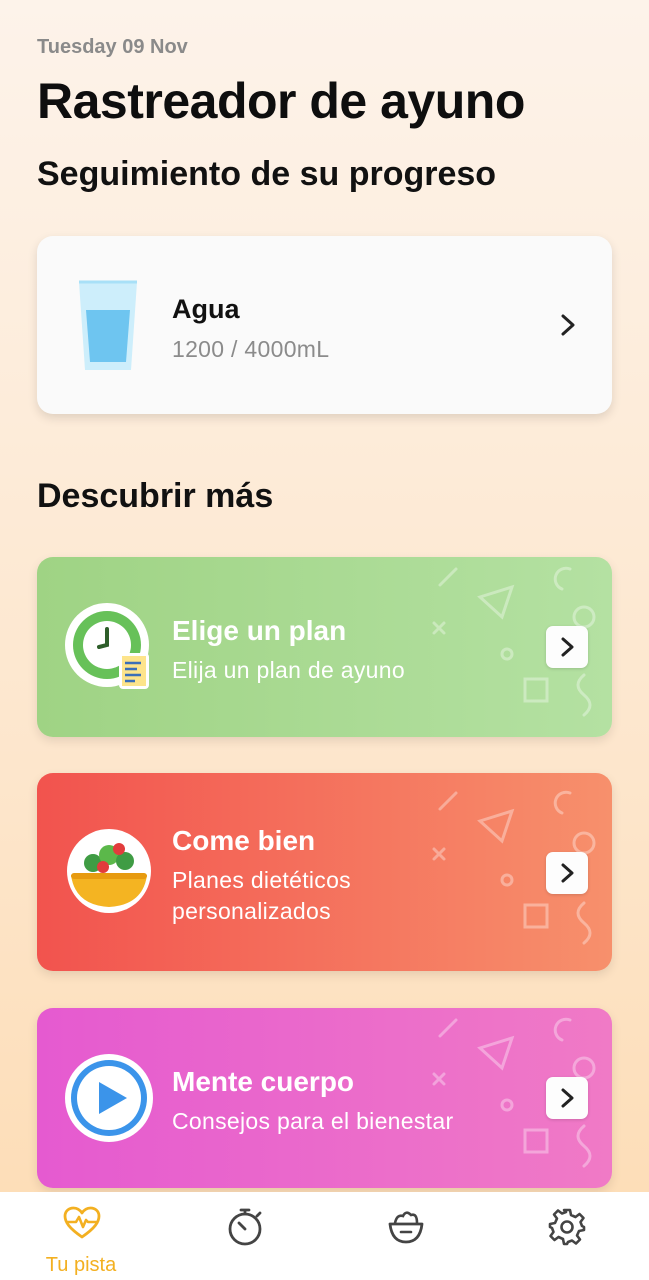 The height and width of the screenshot is (1280, 649). What do you see at coordinates (288, 670) in the screenshot?
I see `card-subtitle: Elija un plan de ayuno` at bounding box center [288, 670].